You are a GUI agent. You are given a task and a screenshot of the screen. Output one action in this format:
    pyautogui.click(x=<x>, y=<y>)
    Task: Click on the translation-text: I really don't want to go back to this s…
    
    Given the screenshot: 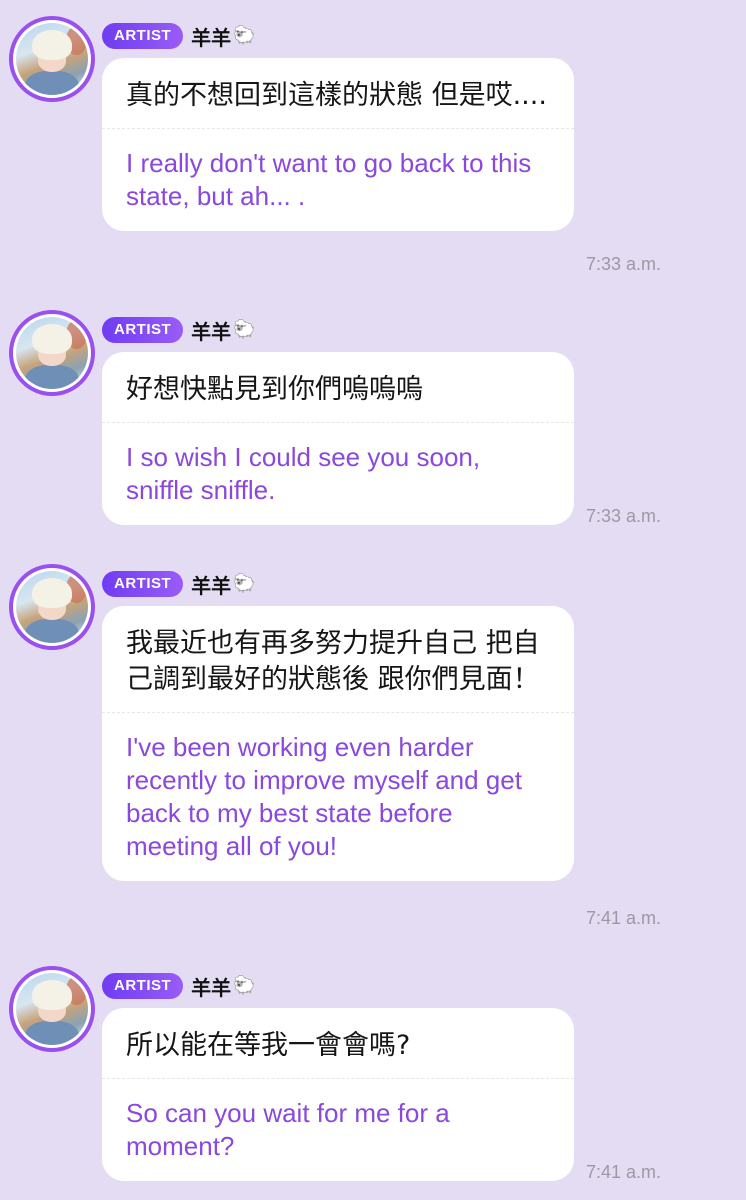 What is the action you would take?
    pyautogui.click(x=329, y=179)
    